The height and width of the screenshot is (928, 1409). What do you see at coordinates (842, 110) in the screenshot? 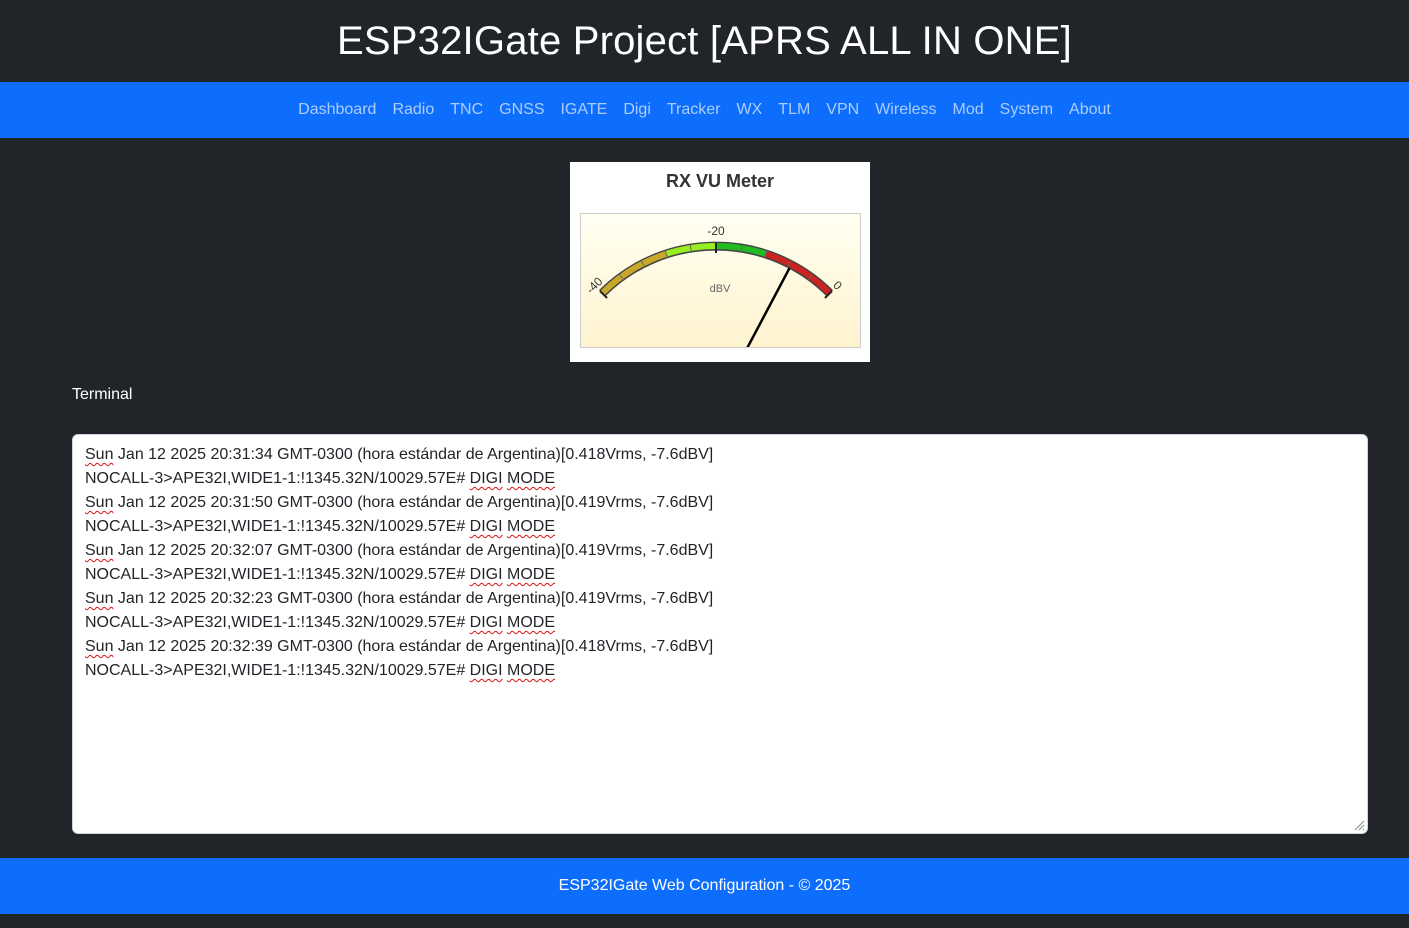
I see `nav-item-vpn: VPN` at bounding box center [842, 110].